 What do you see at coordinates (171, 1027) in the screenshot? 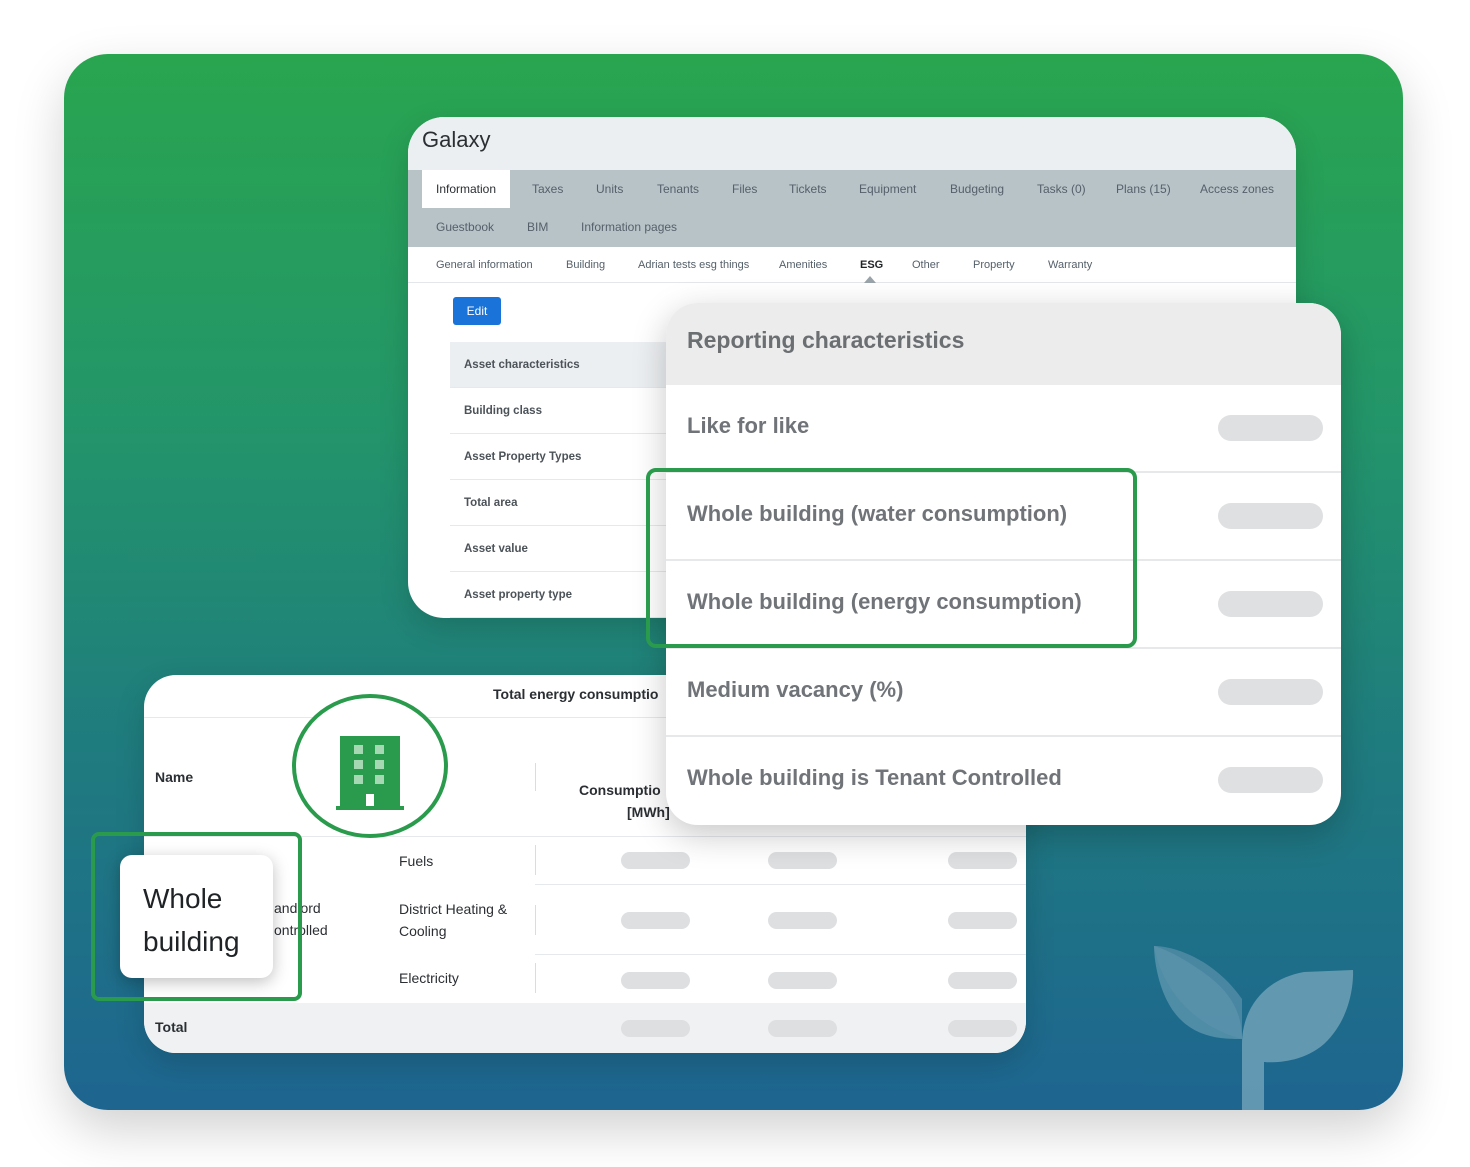
I see `total-label: Total` at bounding box center [171, 1027].